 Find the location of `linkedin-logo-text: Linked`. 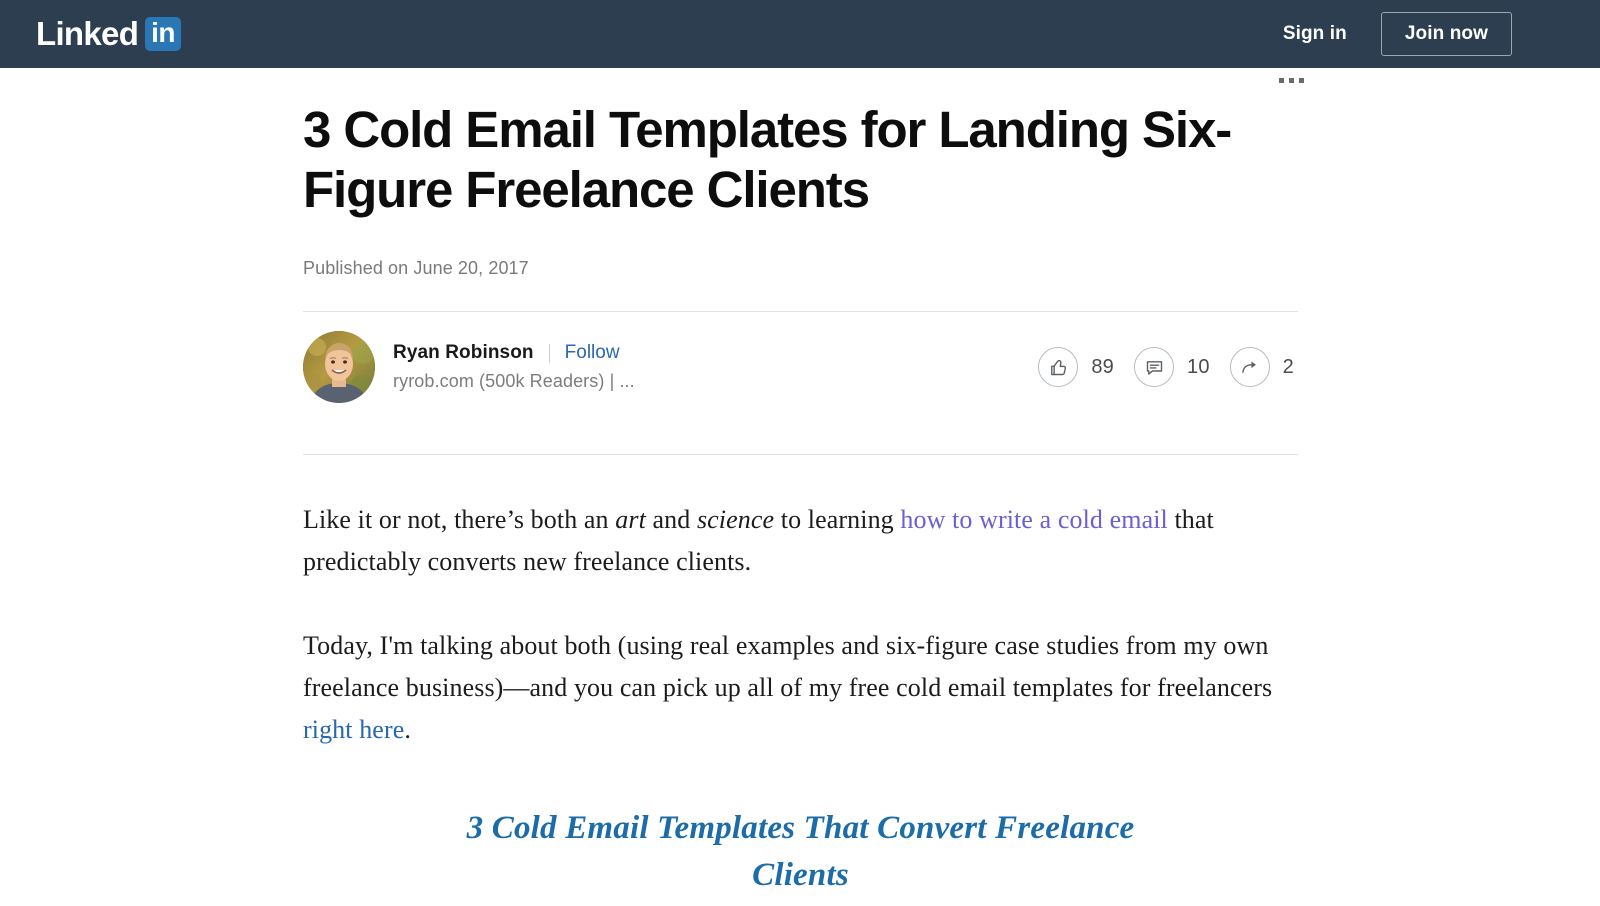

linkedin-logo-text: Linked is located at coordinates (87, 33).